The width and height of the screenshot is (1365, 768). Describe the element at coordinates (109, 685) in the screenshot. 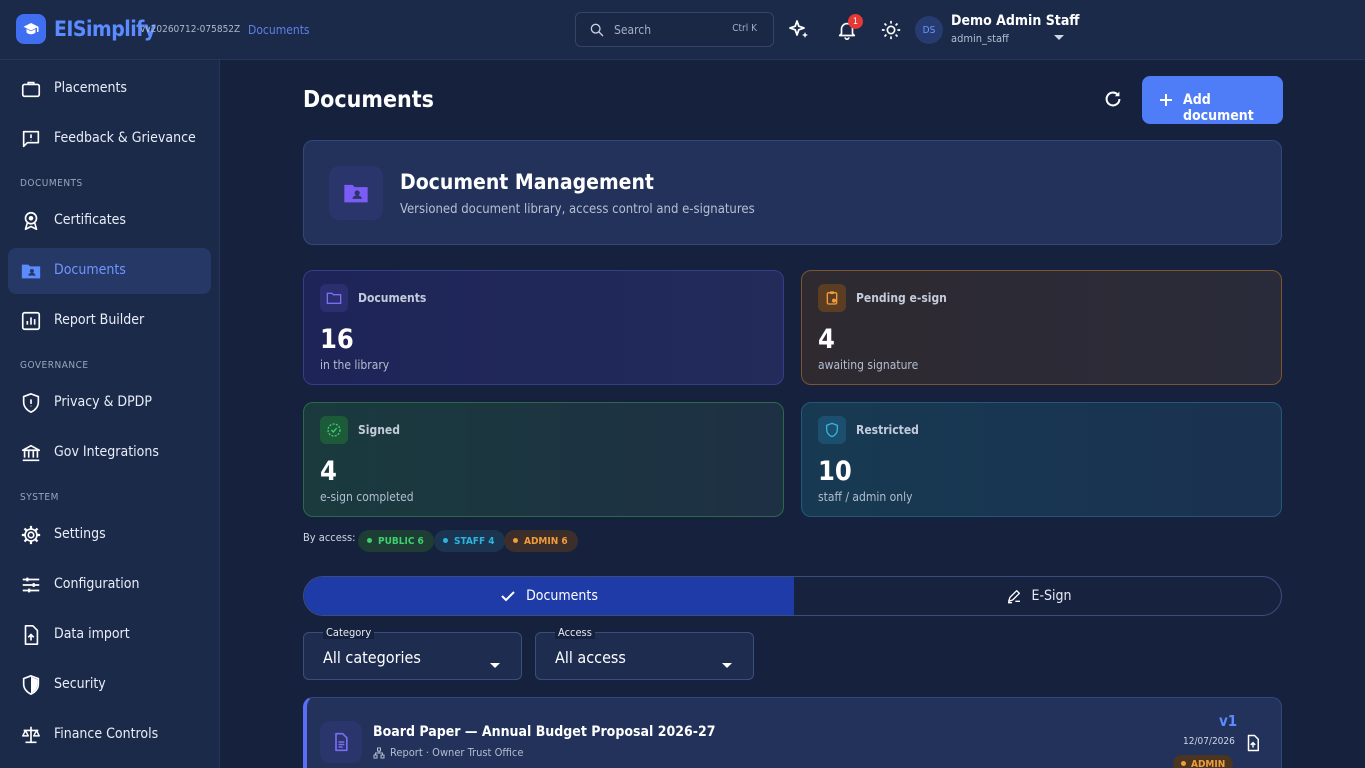

I see `sidebar-item-security: Security` at that location.